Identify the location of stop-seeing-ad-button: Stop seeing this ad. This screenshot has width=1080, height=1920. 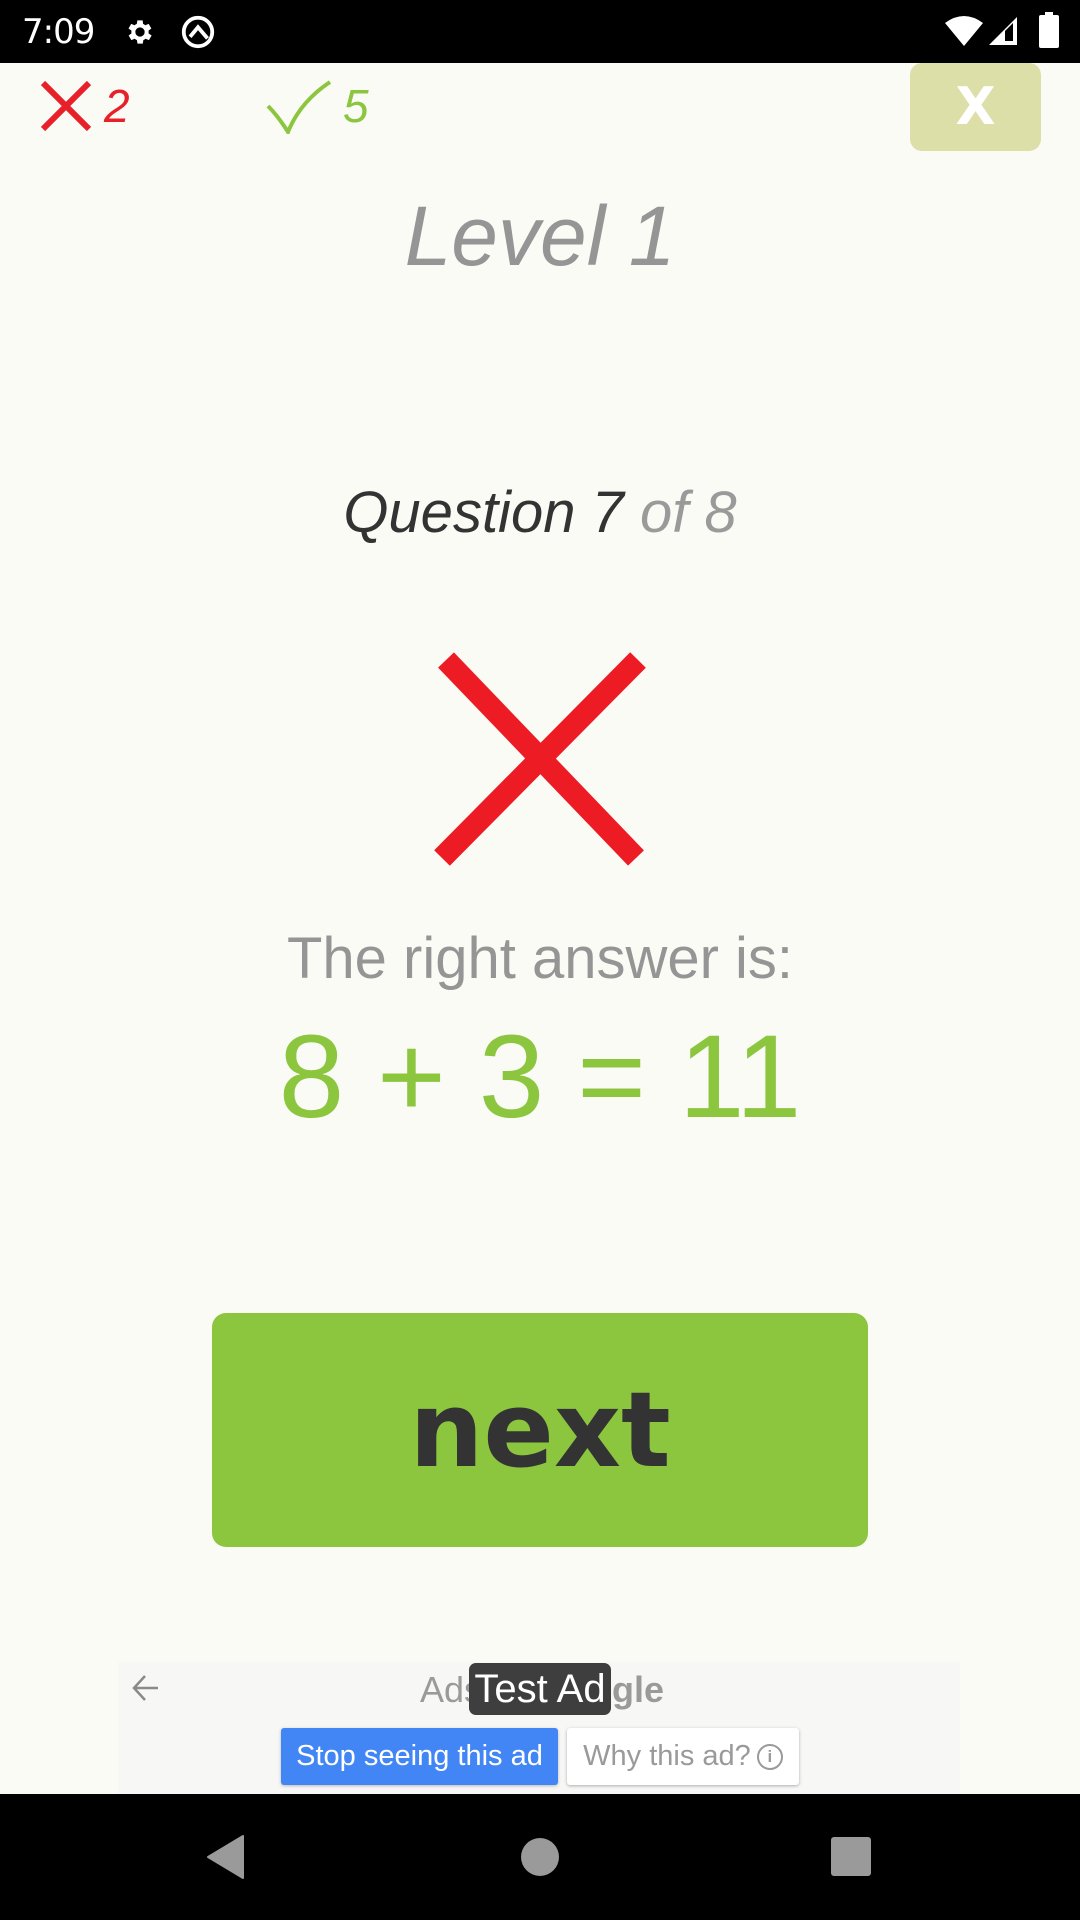
(419, 1756).